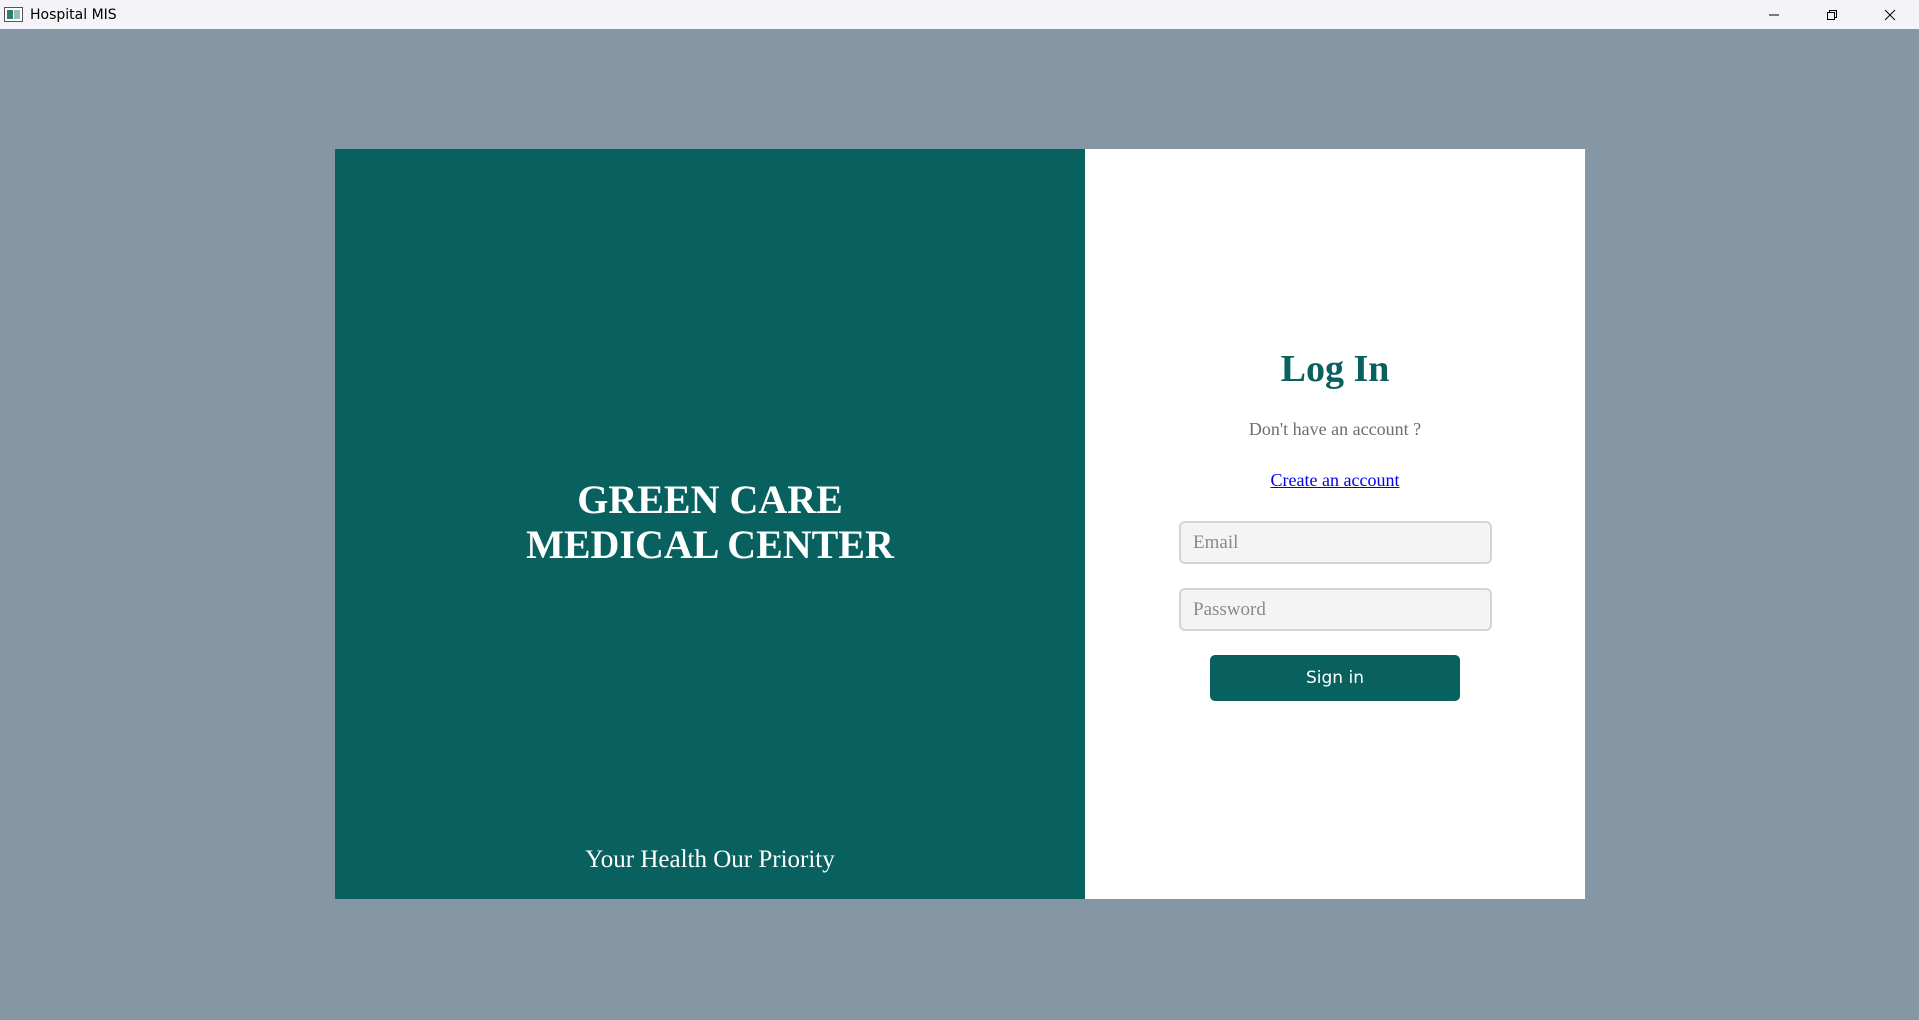 This screenshot has width=1919, height=1020. Describe the element at coordinates (13, 14) in the screenshot. I see `app-icon` at that location.